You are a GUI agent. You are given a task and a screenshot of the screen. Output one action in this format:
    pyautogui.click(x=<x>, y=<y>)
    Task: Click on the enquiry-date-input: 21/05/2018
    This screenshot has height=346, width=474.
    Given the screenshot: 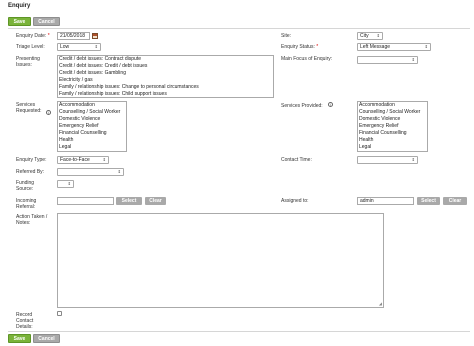 What is the action you would take?
    pyautogui.click(x=73, y=36)
    